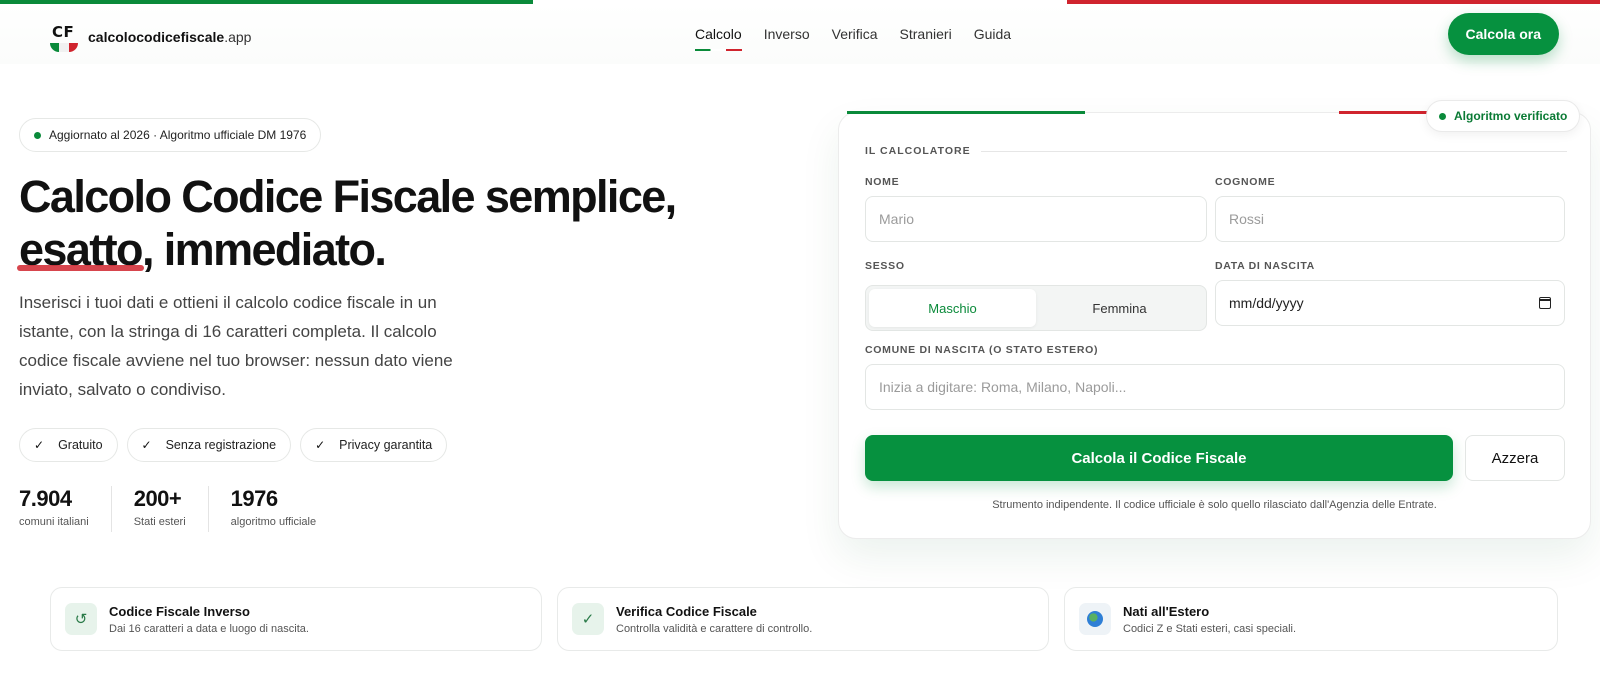  I want to click on nav-calcolo: Calcolo, so click(718, 38).